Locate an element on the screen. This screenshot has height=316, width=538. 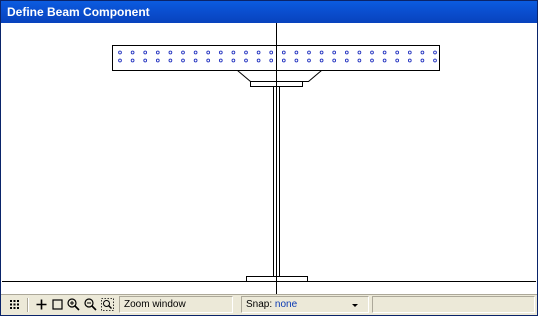
status-bar: Zoom window Snap: none is located at coordinates (269, 304).